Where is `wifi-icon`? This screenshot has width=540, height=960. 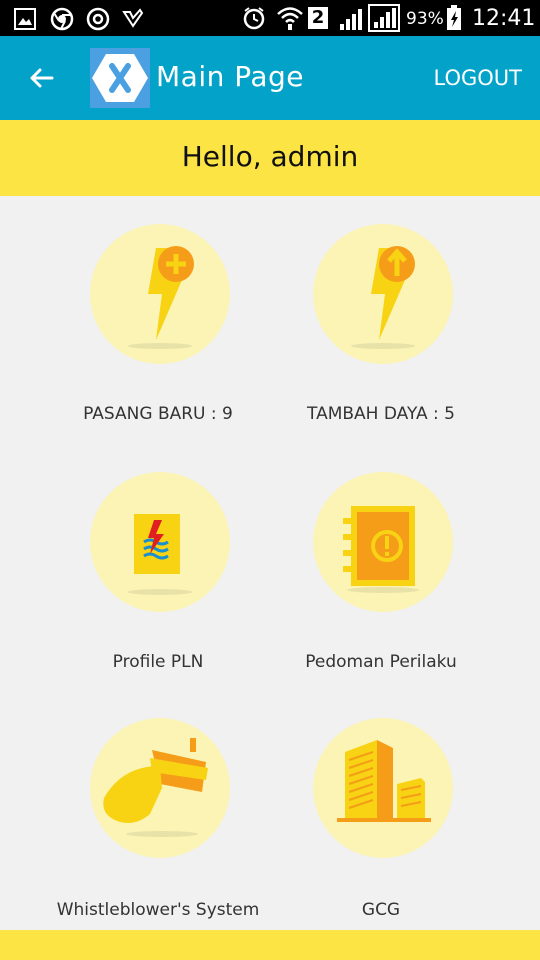 wifi-icon is located at coordinates (290, 18).